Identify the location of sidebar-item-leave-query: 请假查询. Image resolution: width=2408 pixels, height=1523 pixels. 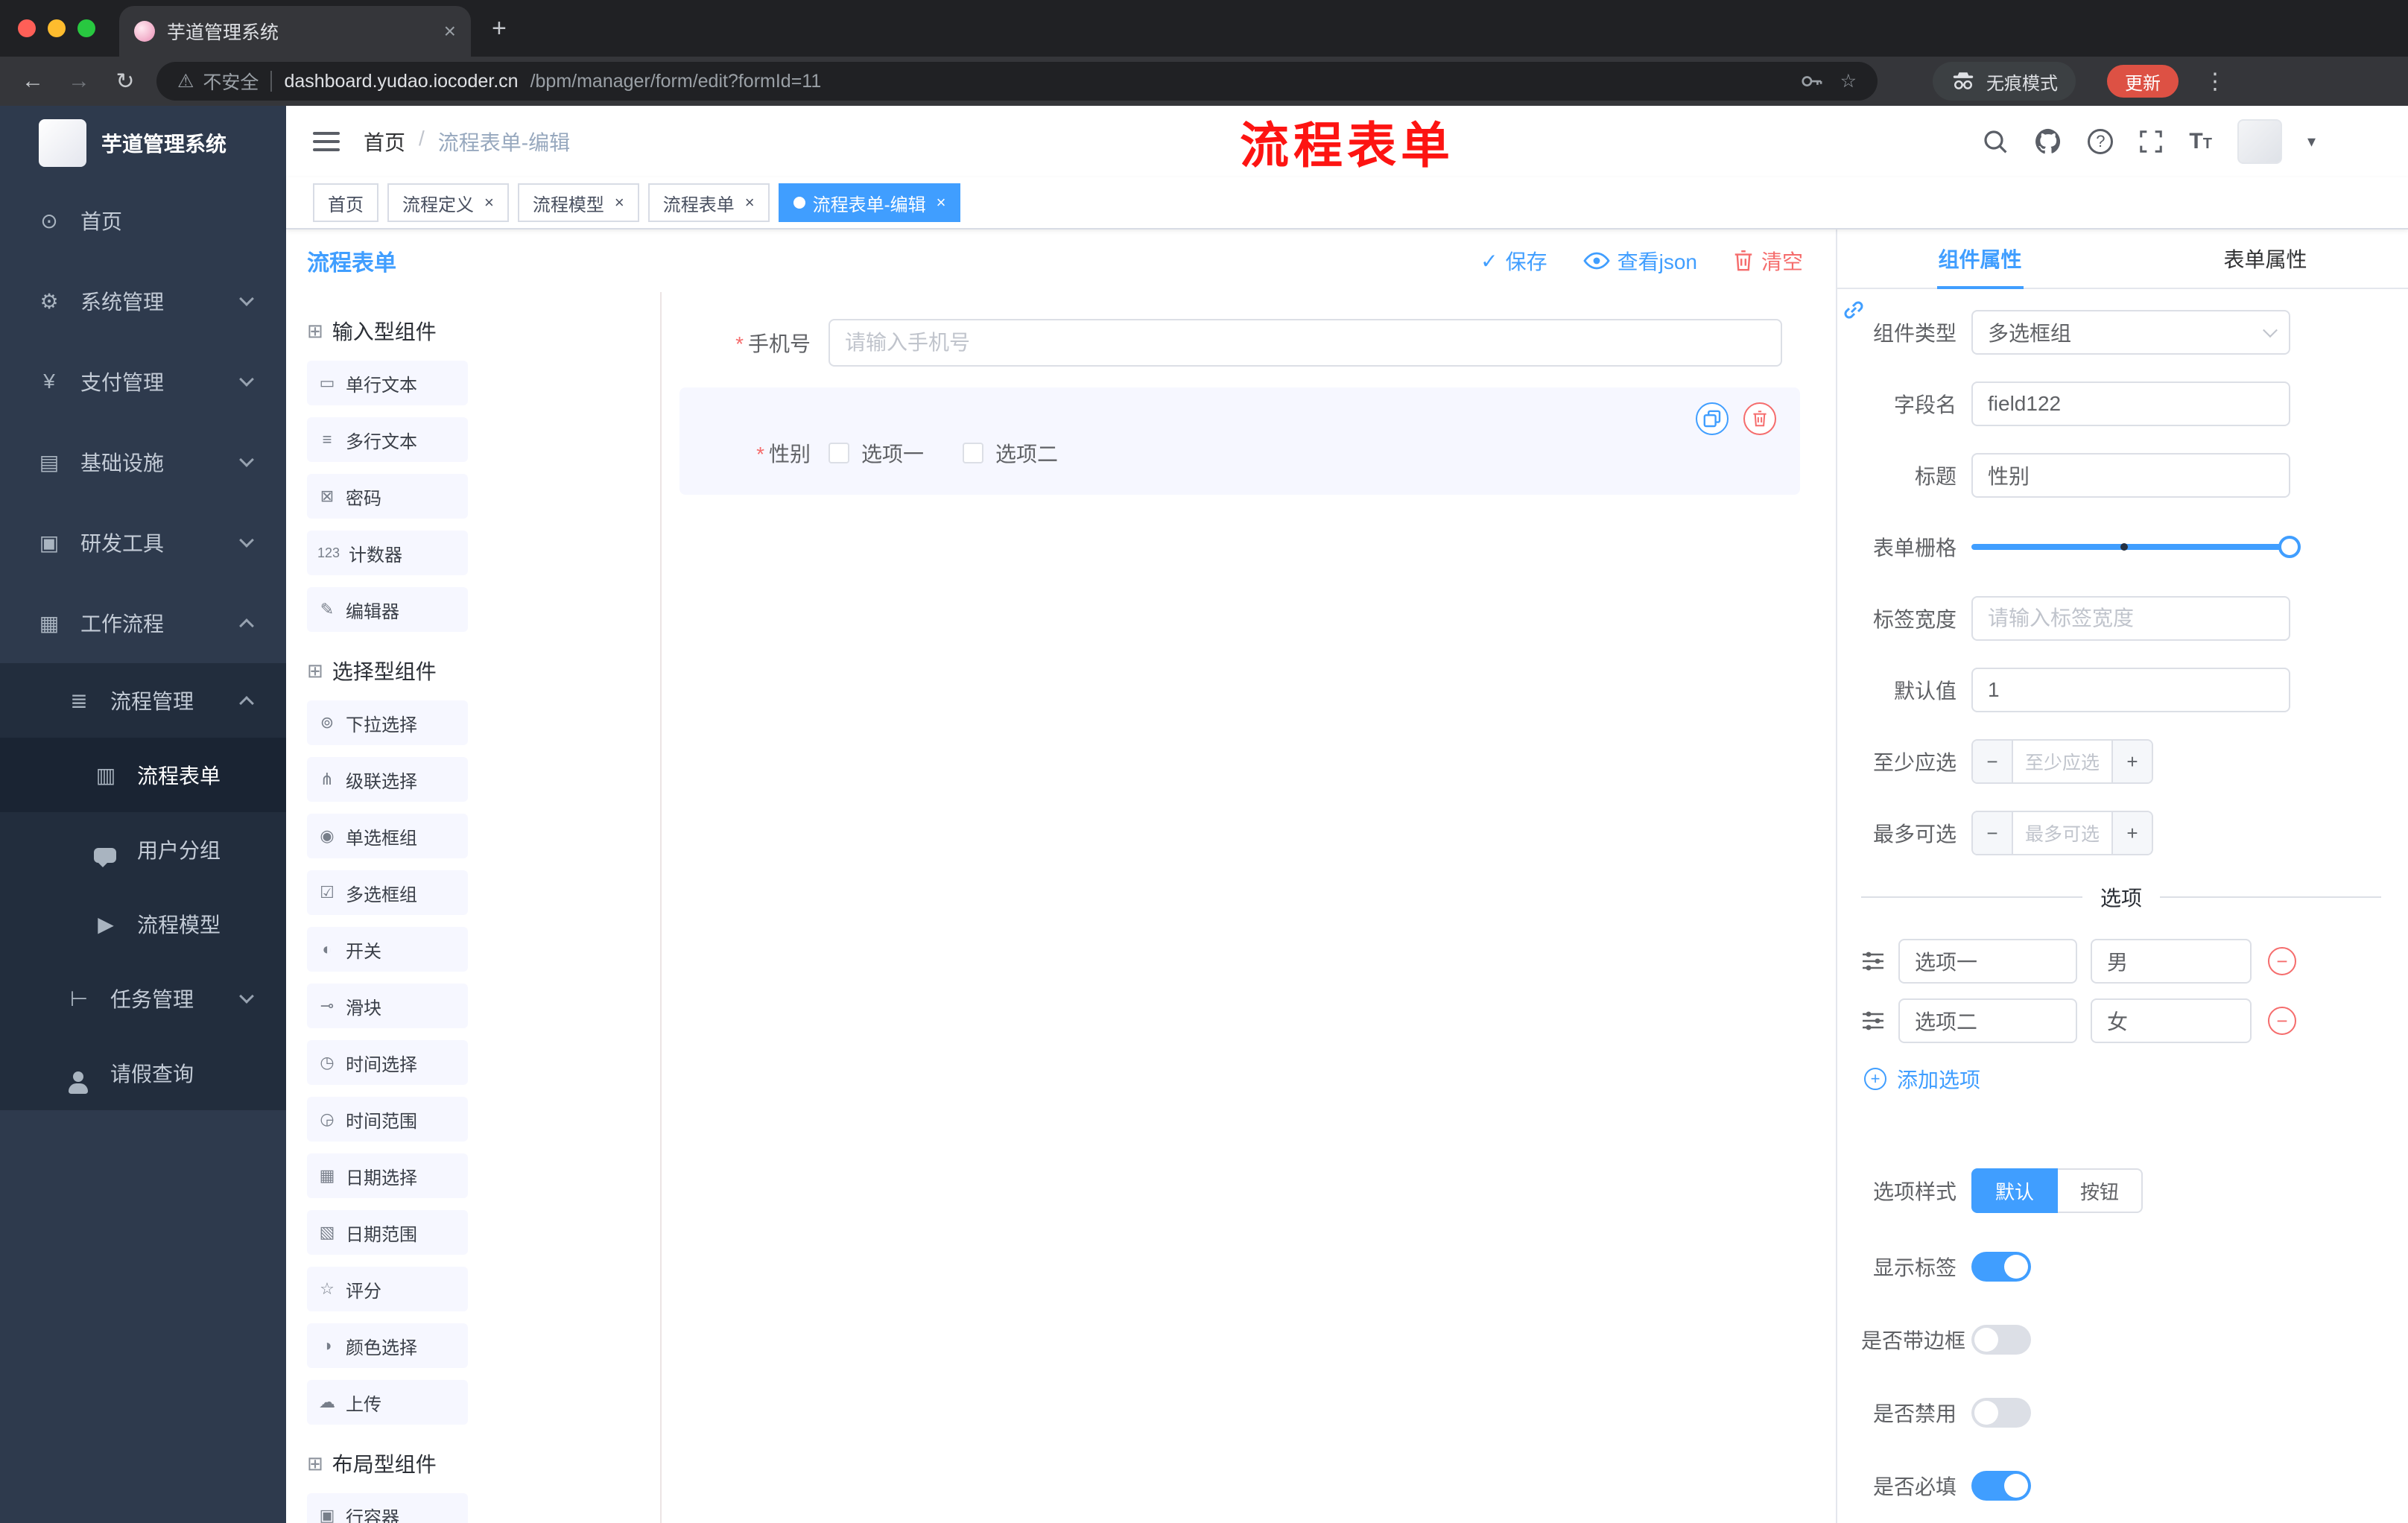
(143, 1073).